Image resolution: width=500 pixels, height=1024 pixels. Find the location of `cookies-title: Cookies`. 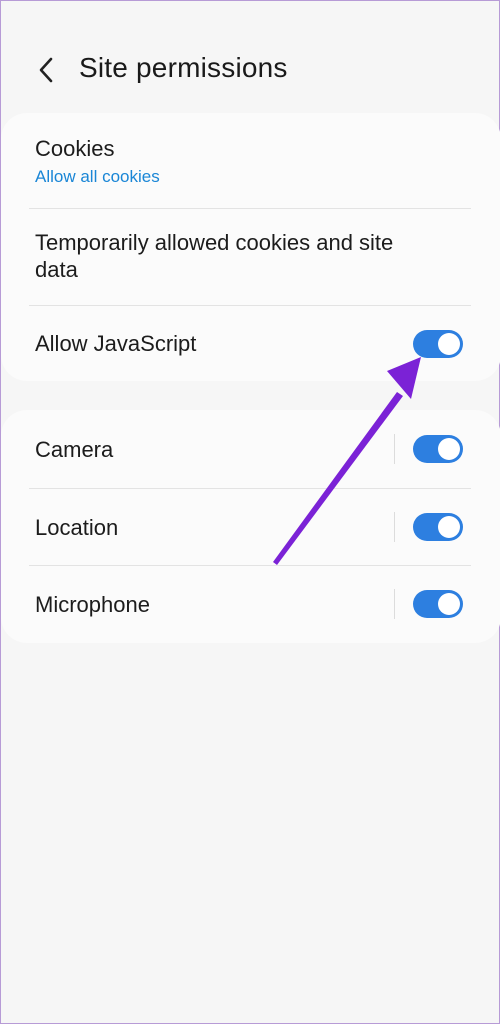

cookies-title: Cookies is located at coordinates (75, 148).